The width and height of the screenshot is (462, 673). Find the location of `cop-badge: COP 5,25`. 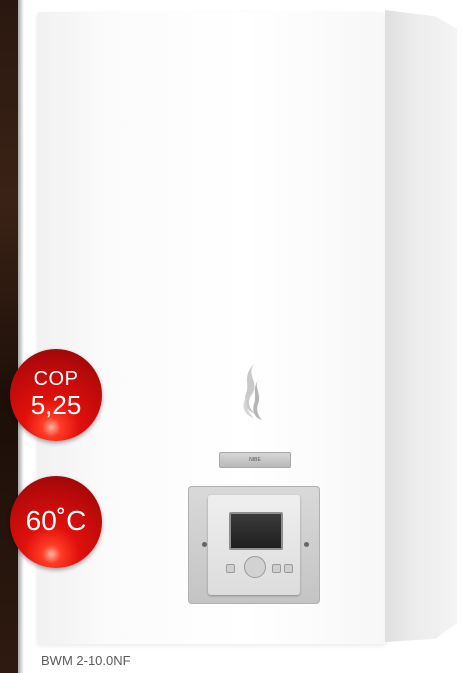

cop-badge: COP 5,25 is located at coordinates (56, 395).